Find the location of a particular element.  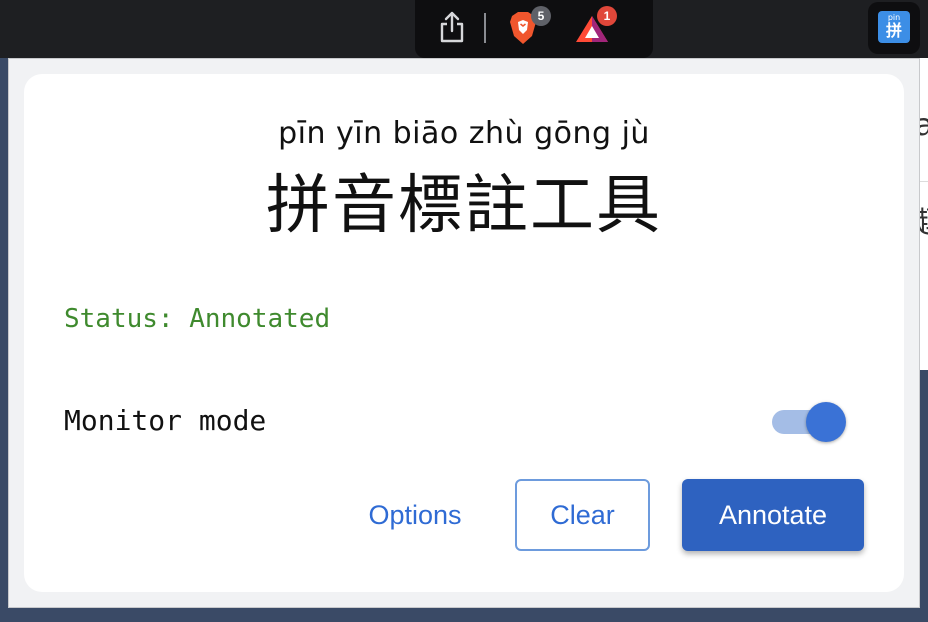

extension-icon-big-text: 拼 is located at coordinates (893, 30).